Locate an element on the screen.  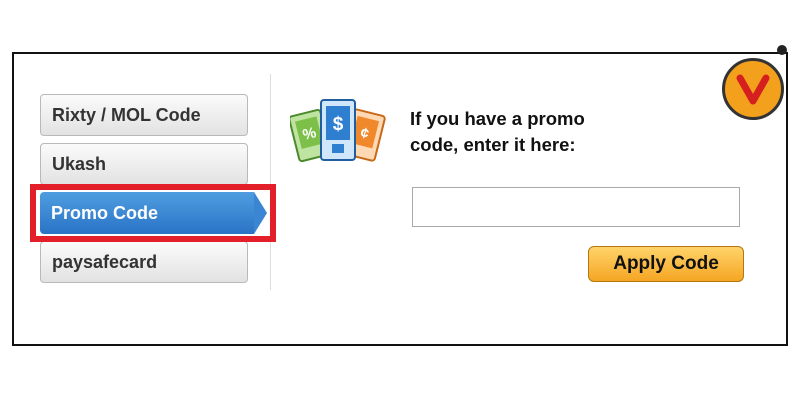
sidebar-item-ukash: Ukash is located at coordinates (144, 164).